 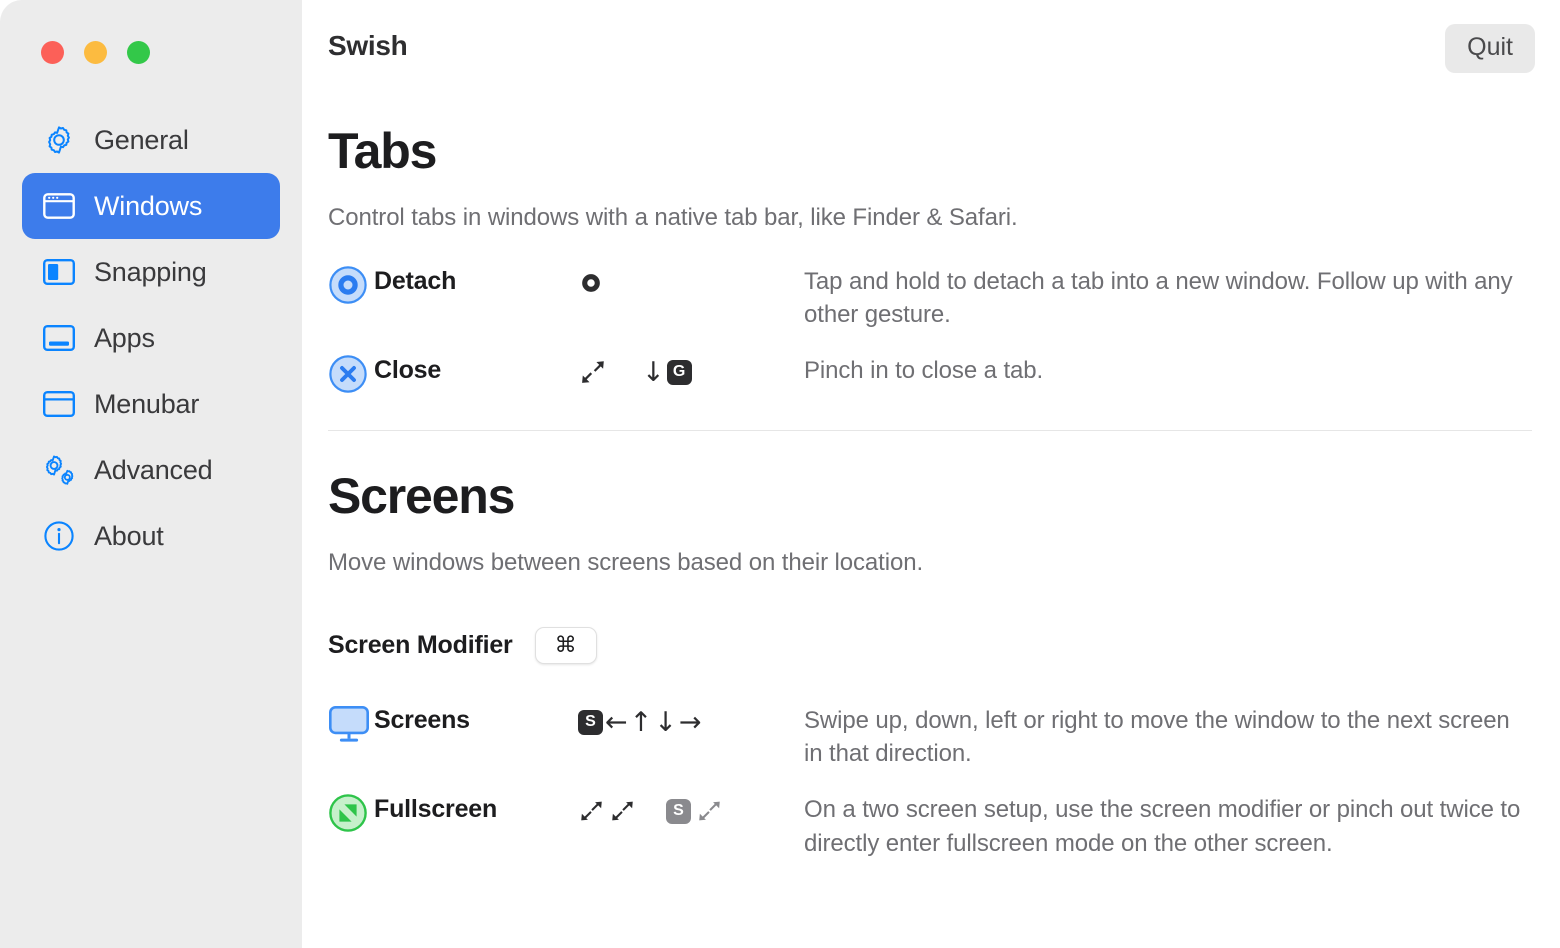 I want to click on sidebar-item-windows: Windows, so click(x=151, y=206).